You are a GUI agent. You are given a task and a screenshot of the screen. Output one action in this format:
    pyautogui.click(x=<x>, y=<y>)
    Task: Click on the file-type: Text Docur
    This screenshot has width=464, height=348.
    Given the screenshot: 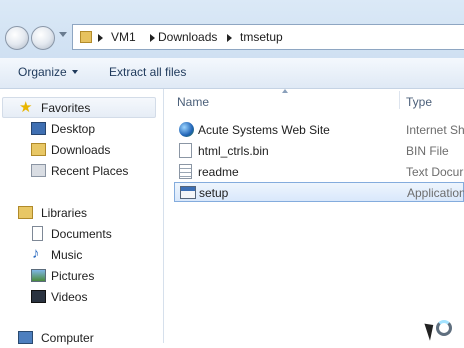 What is the action you would take?
    pyautogui.click(x=435, y=172)
    